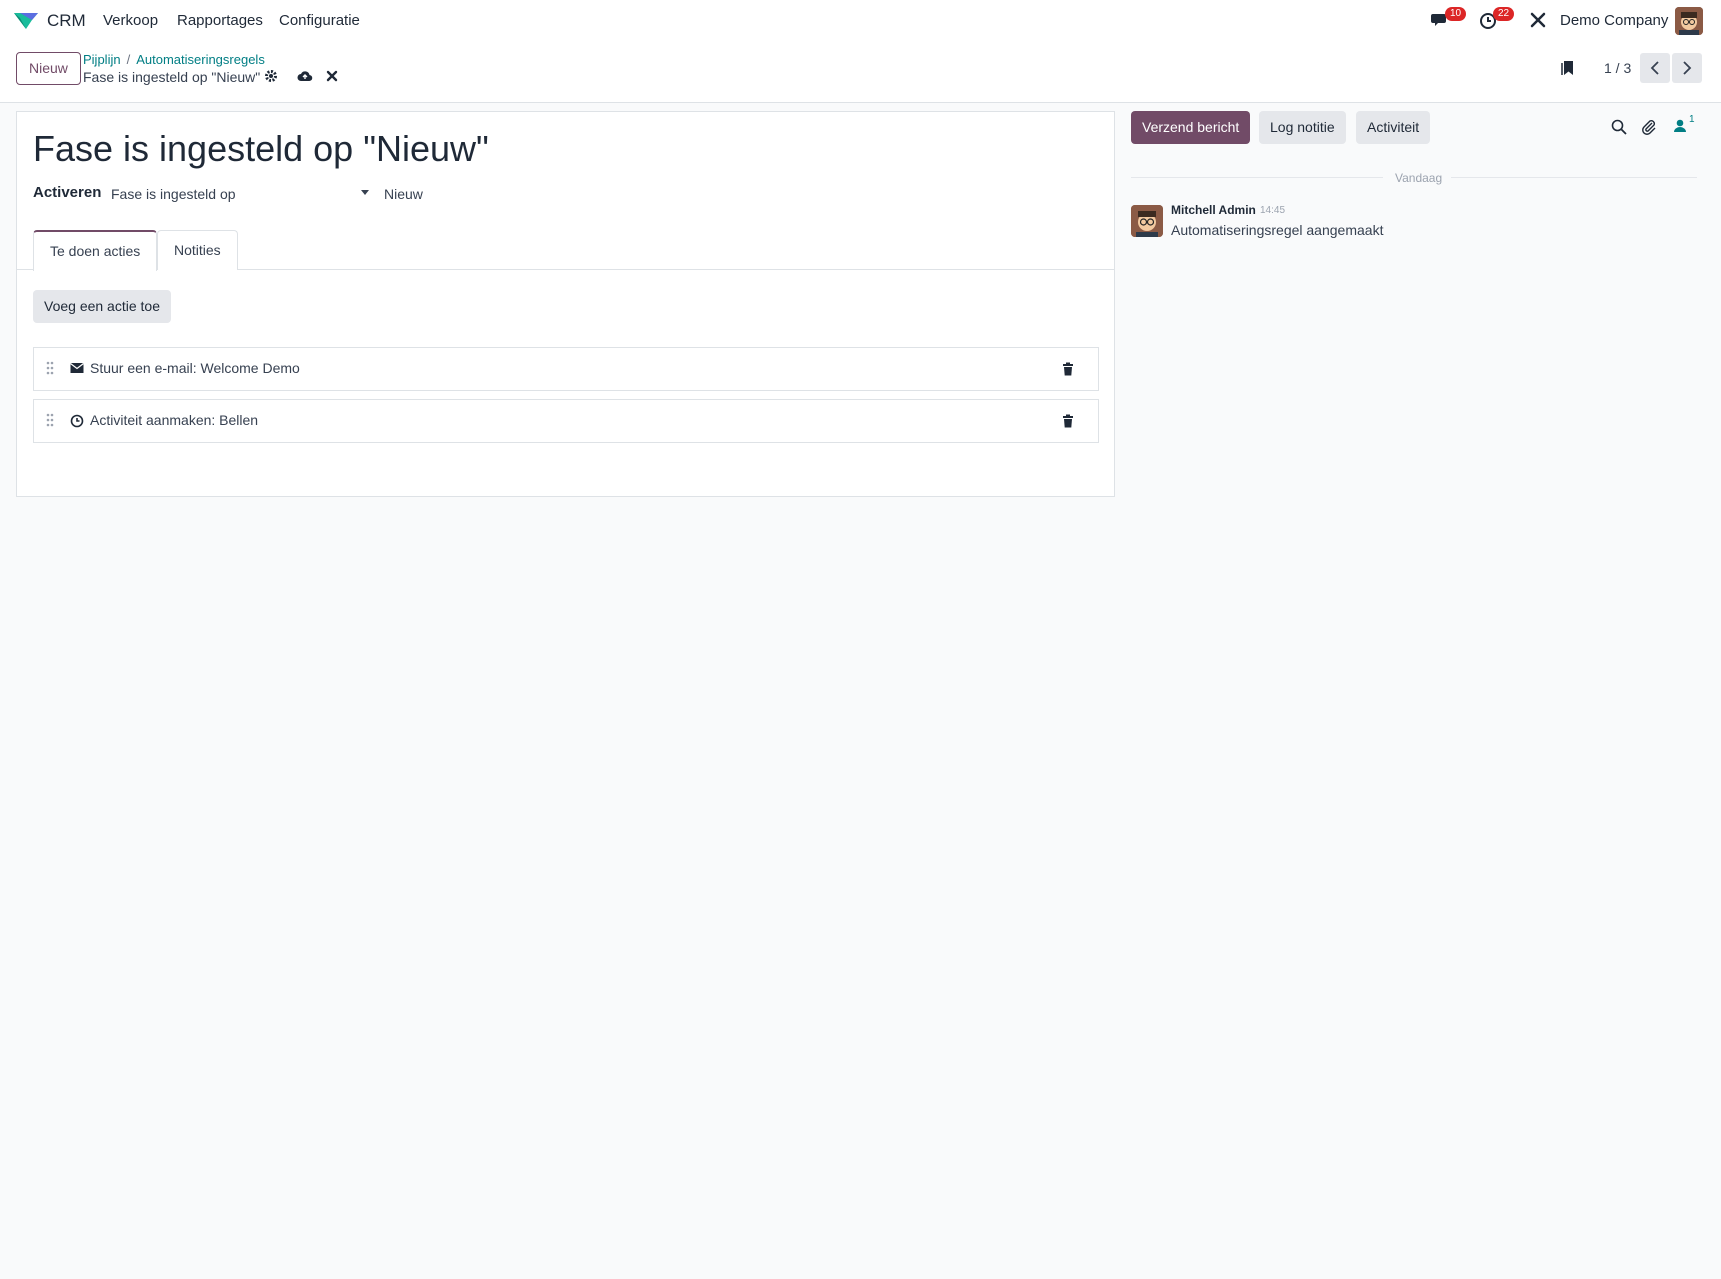  Describe the element at coordinates (174, 420) in the screenshot. I see `action-label: Activiteit aanmaken: Bellen` at that location.